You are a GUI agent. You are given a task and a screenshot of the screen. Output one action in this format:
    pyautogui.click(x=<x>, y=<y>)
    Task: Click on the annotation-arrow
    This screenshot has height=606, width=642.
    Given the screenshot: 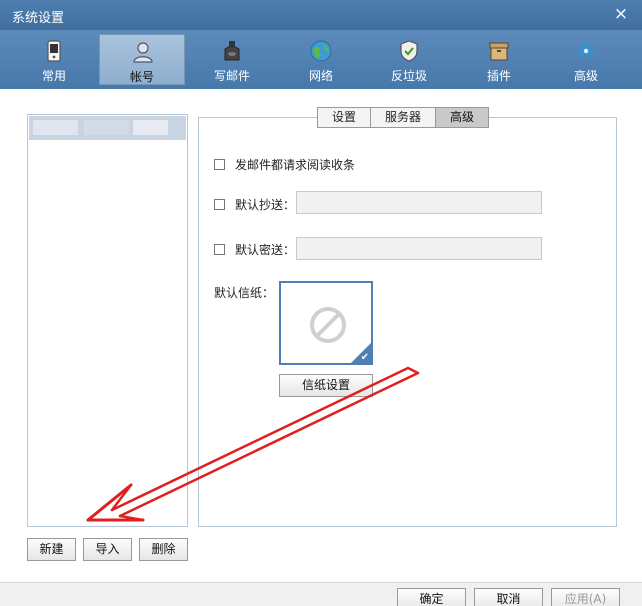 What is the action you would take?
    pyautogui.click(x=253, y=444)
    